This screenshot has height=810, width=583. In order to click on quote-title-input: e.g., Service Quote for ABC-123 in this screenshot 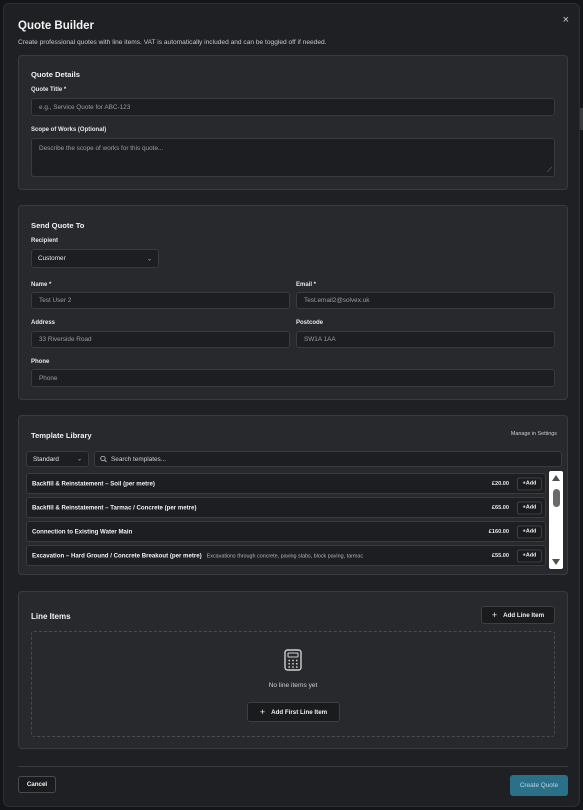, I will do `click(293, 107)`.